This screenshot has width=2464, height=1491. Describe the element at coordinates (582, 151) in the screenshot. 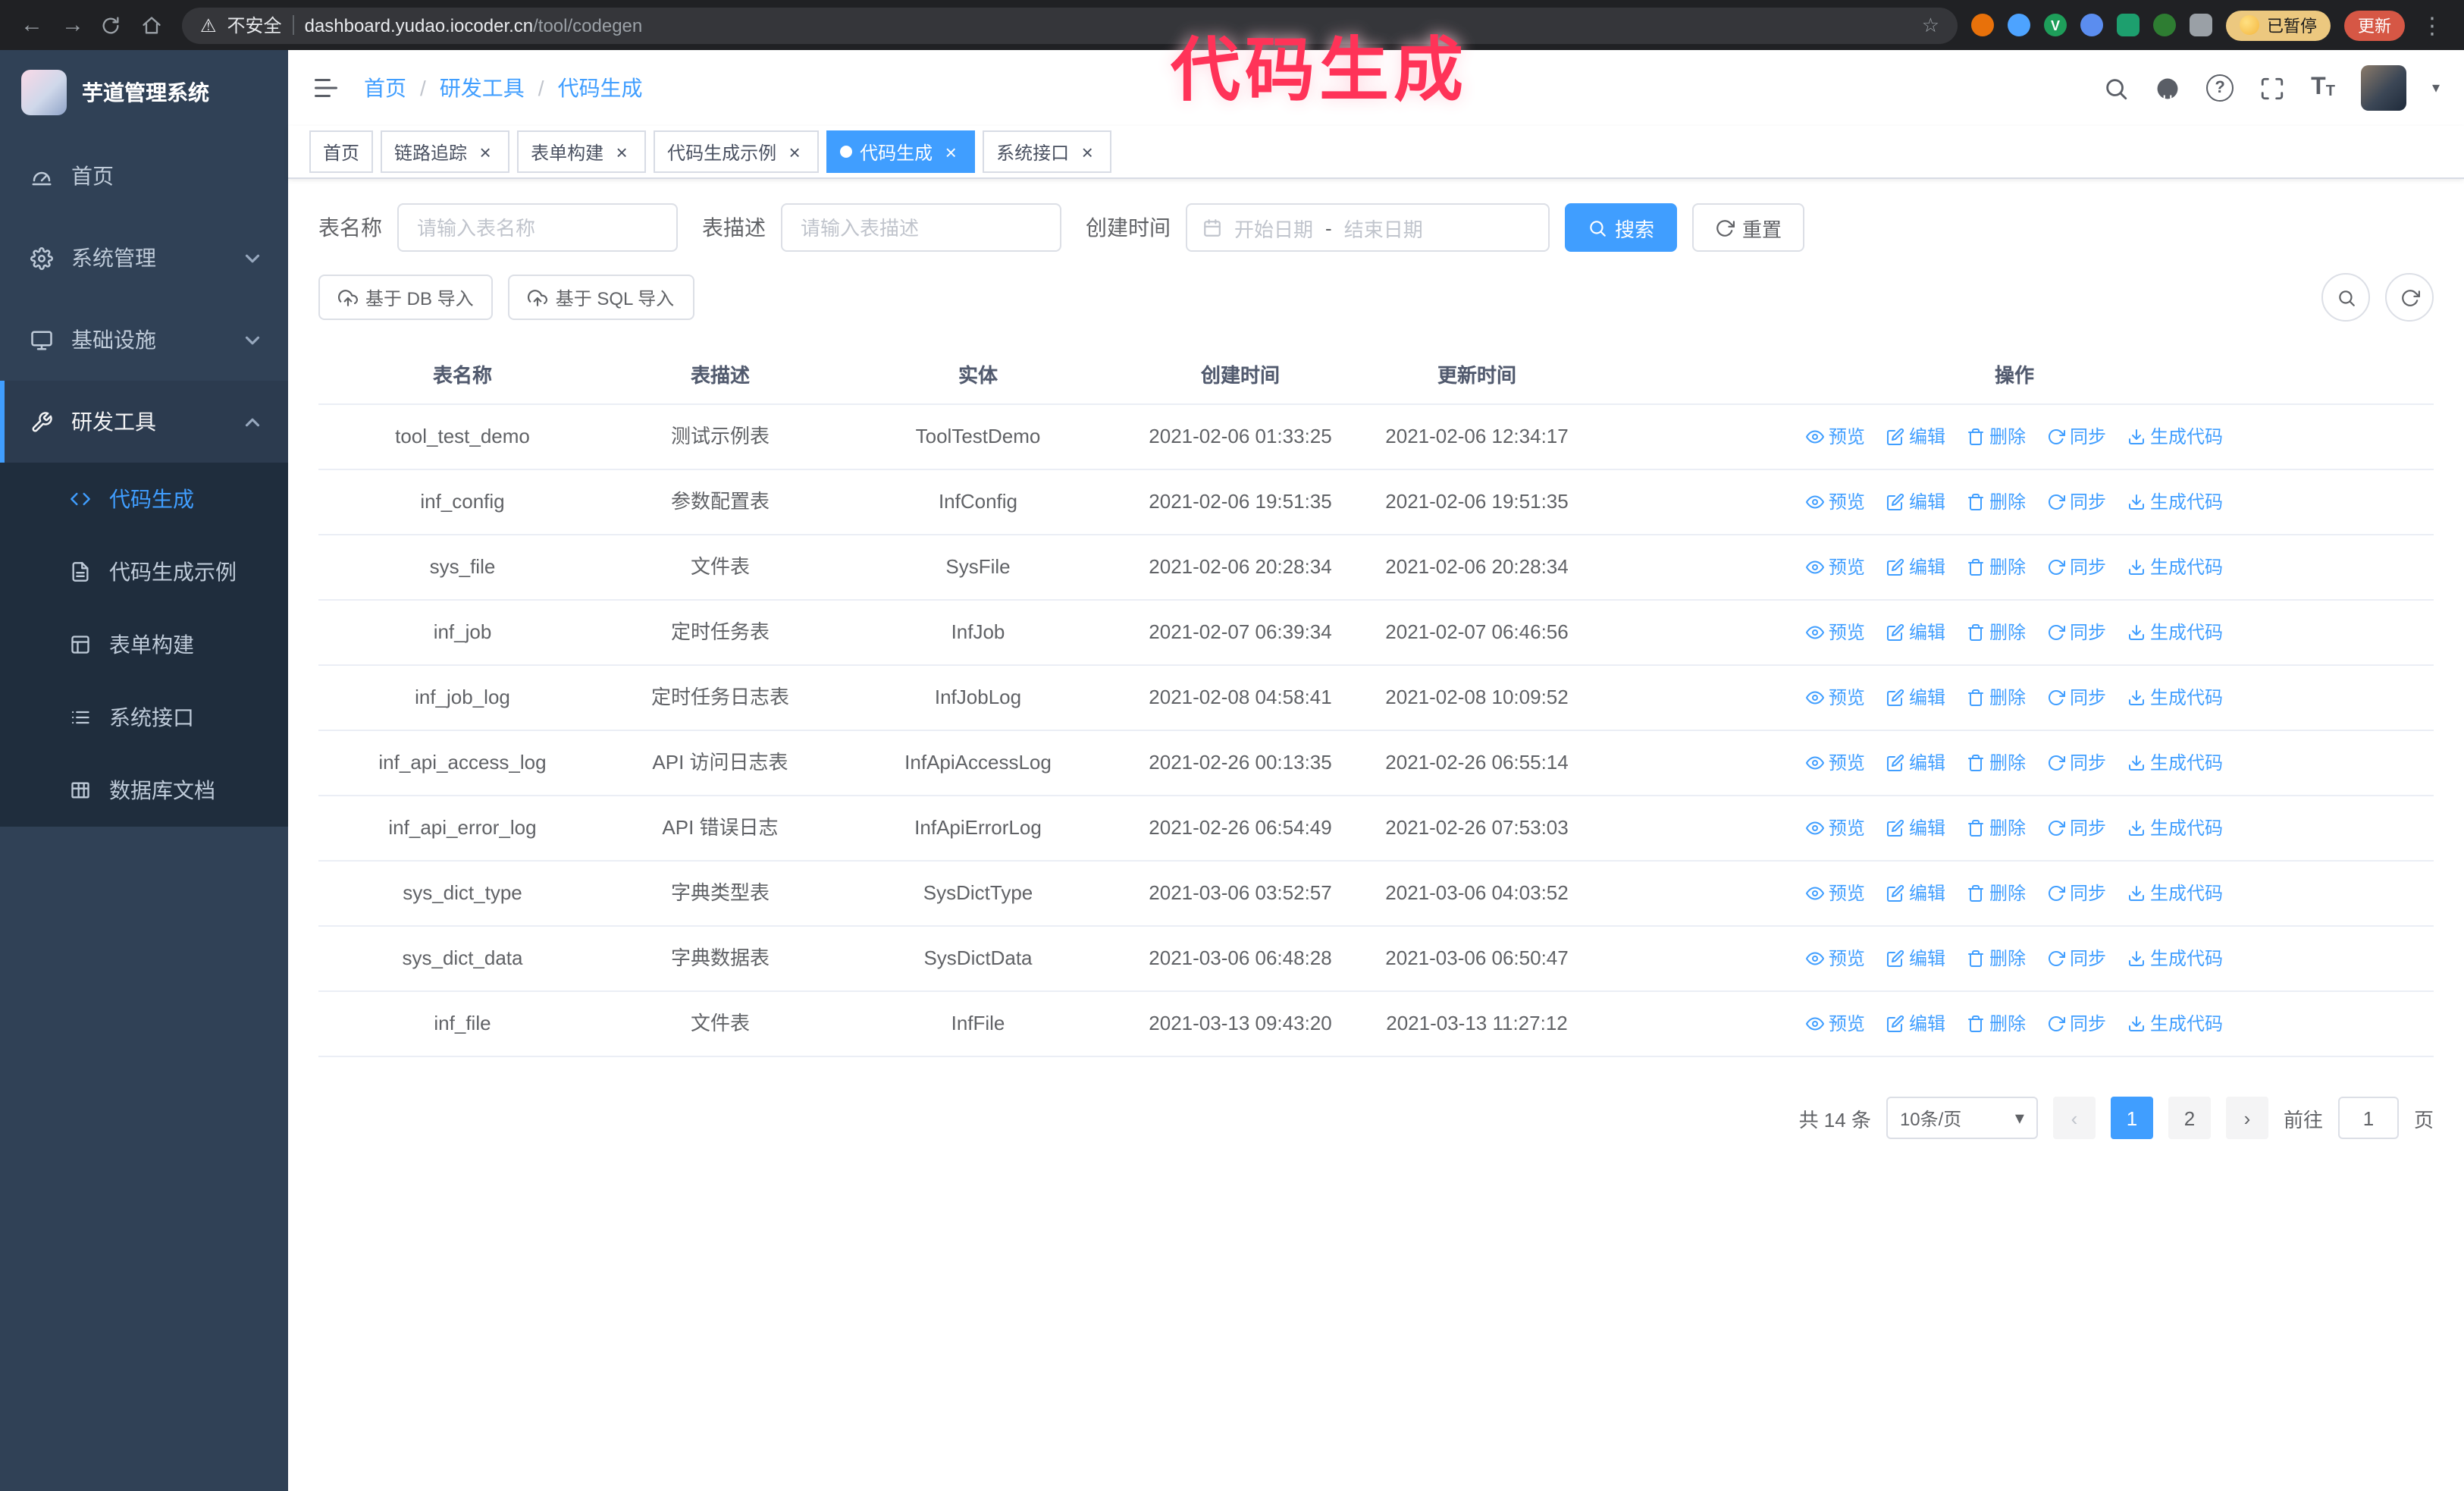

I see `tab: 表单构建 ×` at that location.